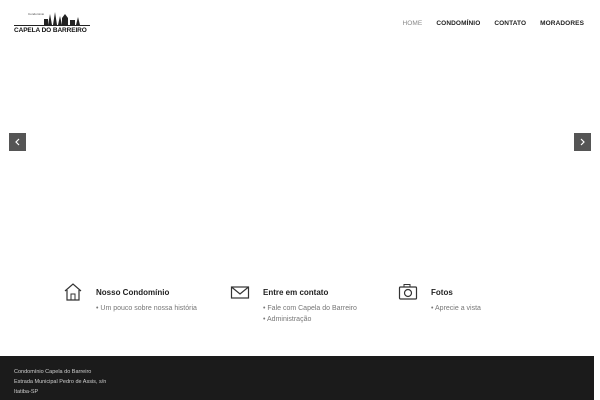 The image size is (600, 400). I want to click on logo-divider, so click(52, 25).